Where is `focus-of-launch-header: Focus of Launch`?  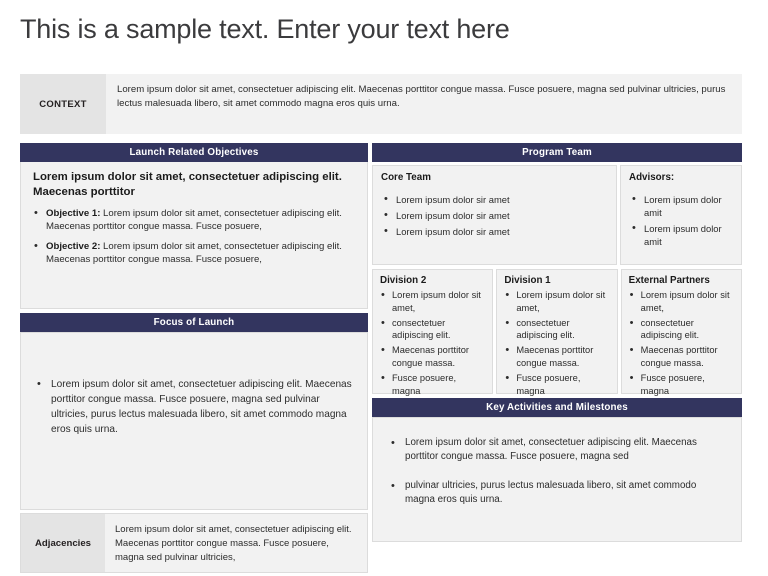
focus-of-launch-header: Focus of Launch is located at coordinates (194, 322).